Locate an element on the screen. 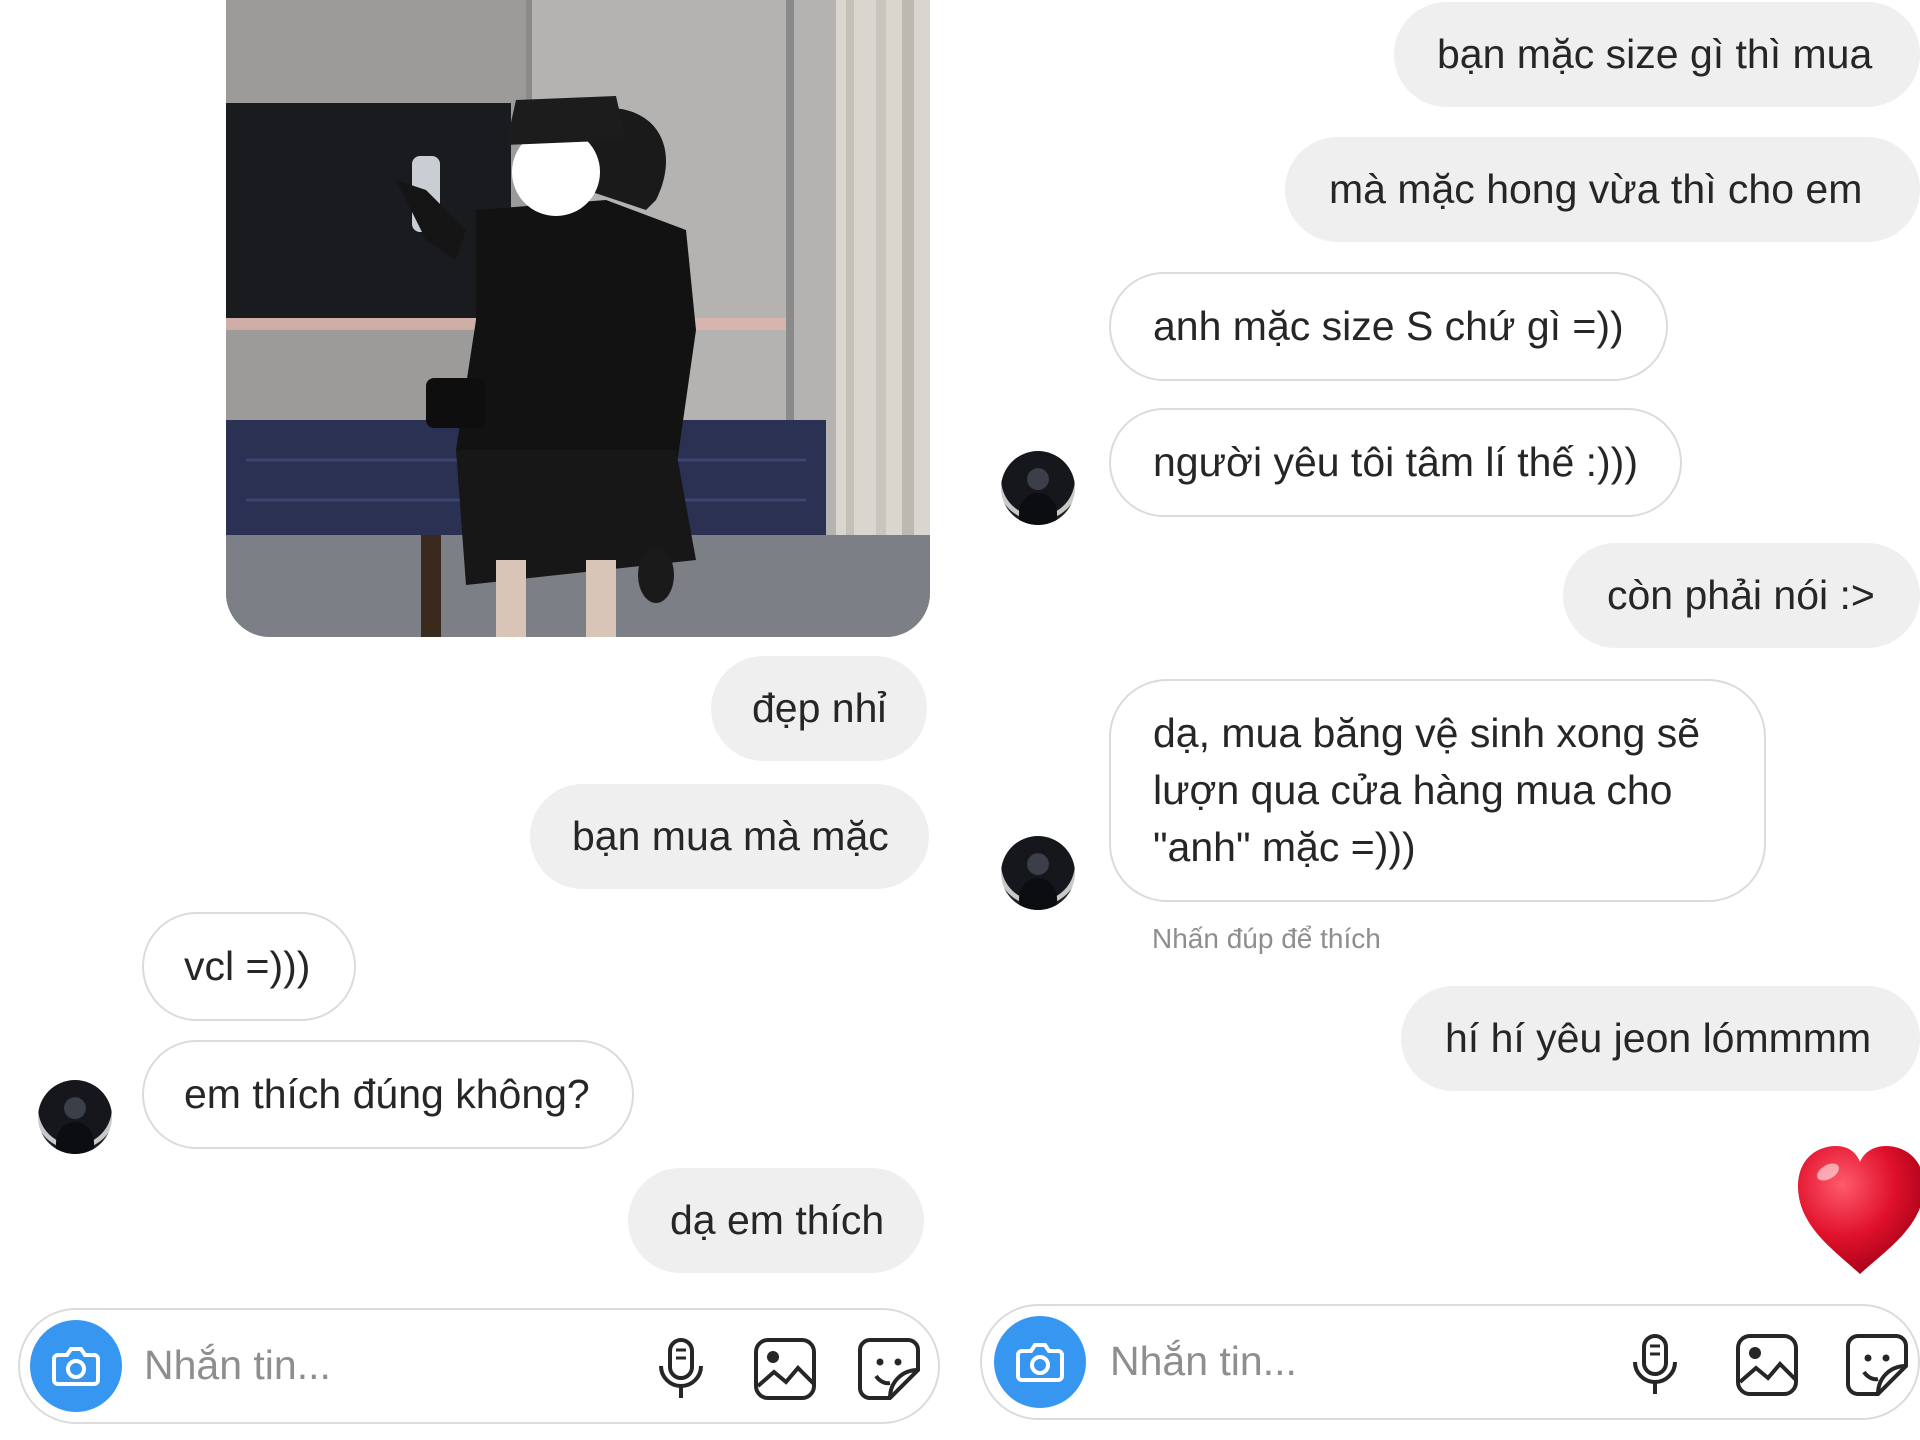 This screenshot has height=1440, width=1920. message-text: hí hí yêu jeon lómmmm is located at coordinates (1658, 1038).